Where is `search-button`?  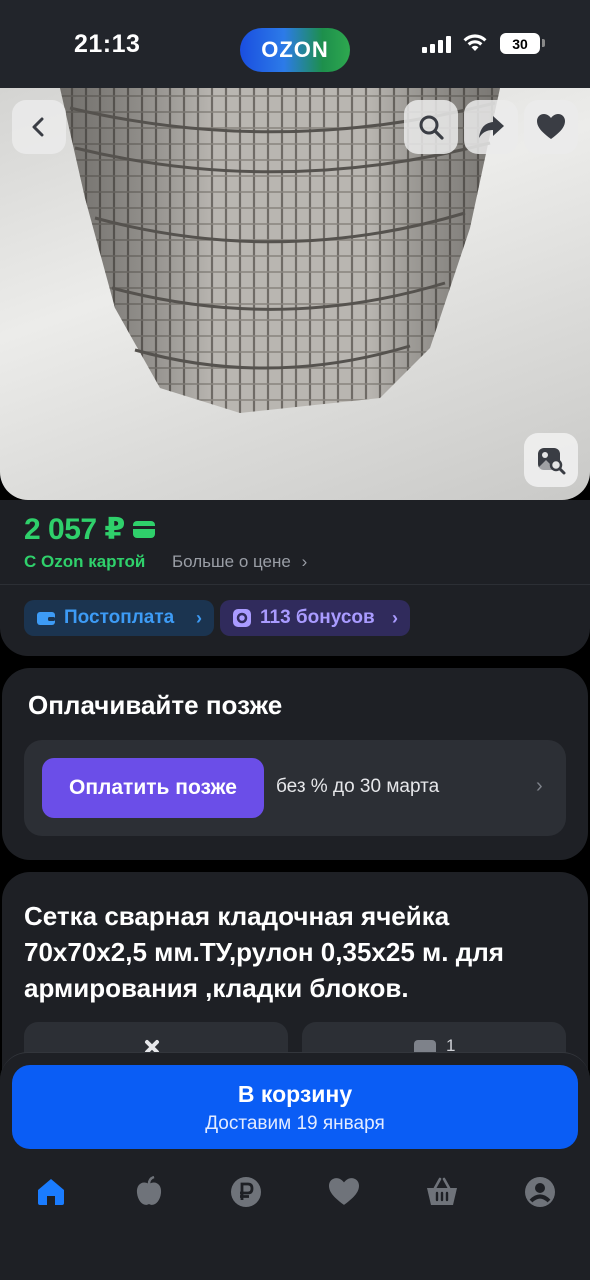 search-button is located at coordinates (431, 127).